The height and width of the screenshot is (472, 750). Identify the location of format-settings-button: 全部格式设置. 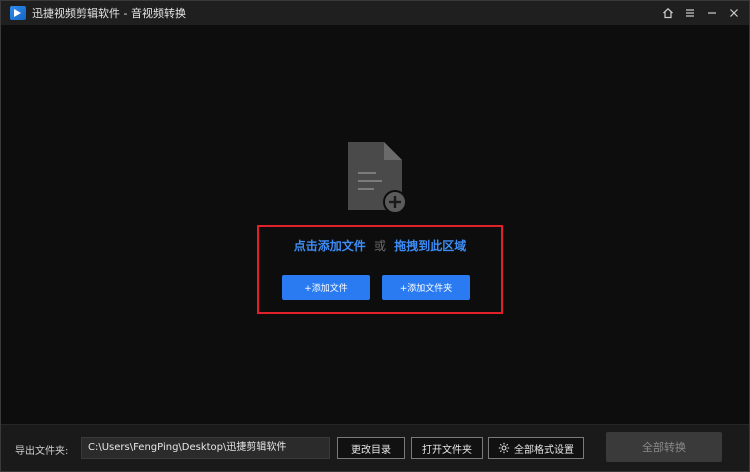
(536, 448).